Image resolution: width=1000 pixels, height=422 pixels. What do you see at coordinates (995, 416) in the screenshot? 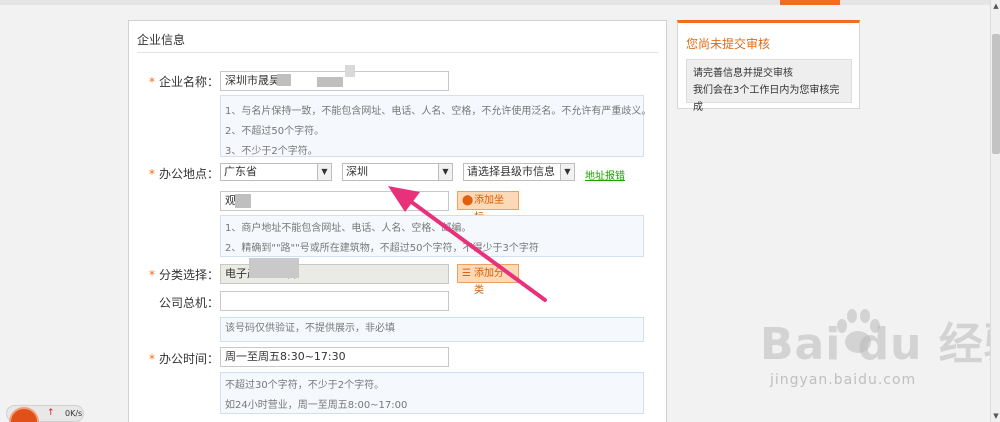
I see `scroll-down-icon: ▼` at bounding box center [995, 416].